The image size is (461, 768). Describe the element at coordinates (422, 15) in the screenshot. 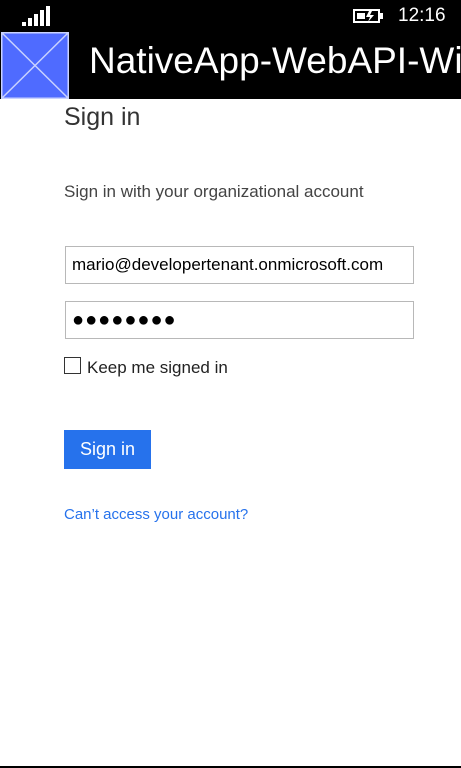

I see `clock: 12:16` at that location.